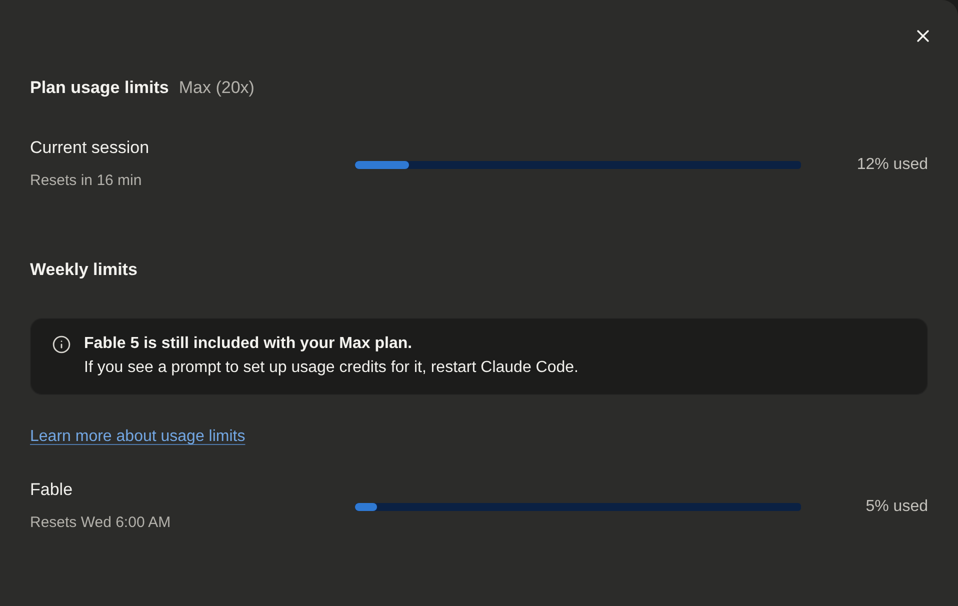  What do you see at coordinates (51, 490) in the screenshot?
I see `usage-label: Fable` at bounding box center [51, 490].